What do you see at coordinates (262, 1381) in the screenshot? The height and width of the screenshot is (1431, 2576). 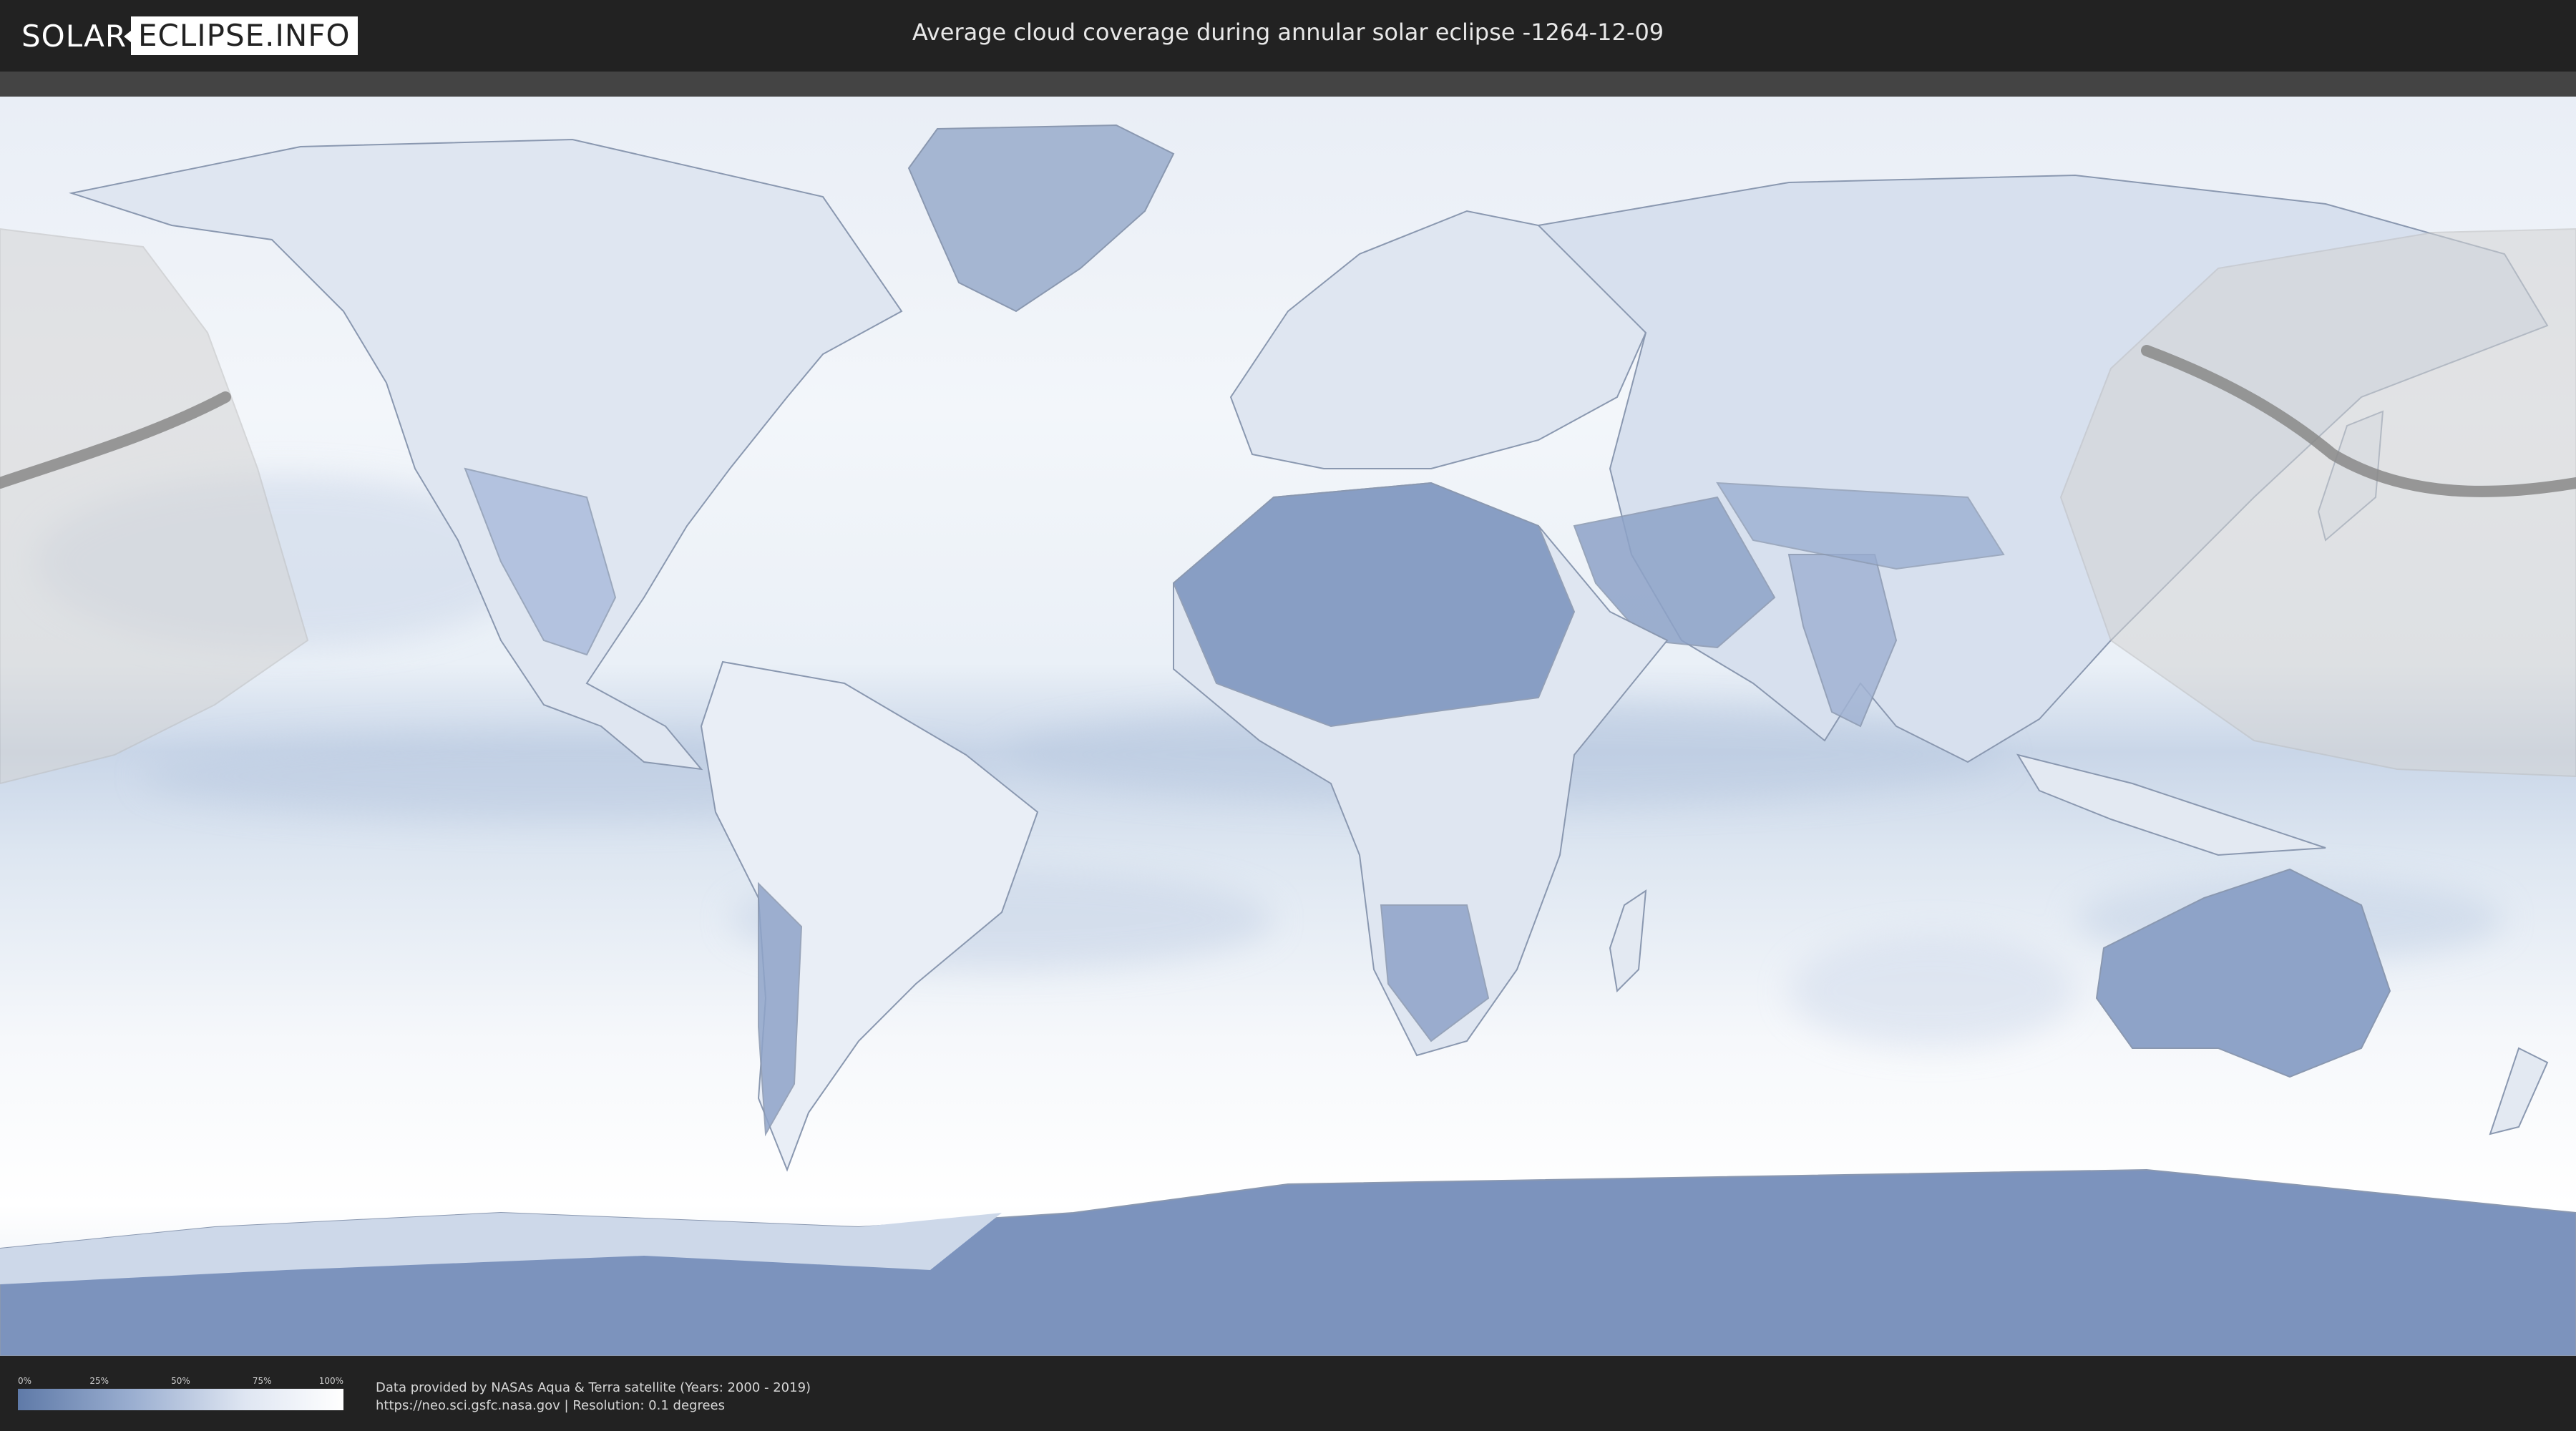 I see `legend-tick: 75%` at bounding box center [262, 1381].